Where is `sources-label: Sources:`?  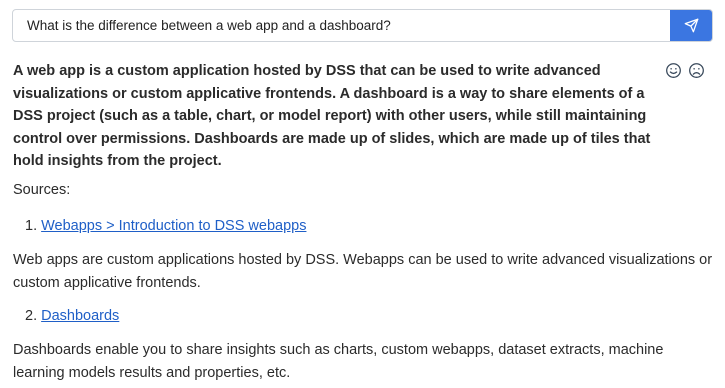
sources-label: Sources: is located at coordinates (42, 190).